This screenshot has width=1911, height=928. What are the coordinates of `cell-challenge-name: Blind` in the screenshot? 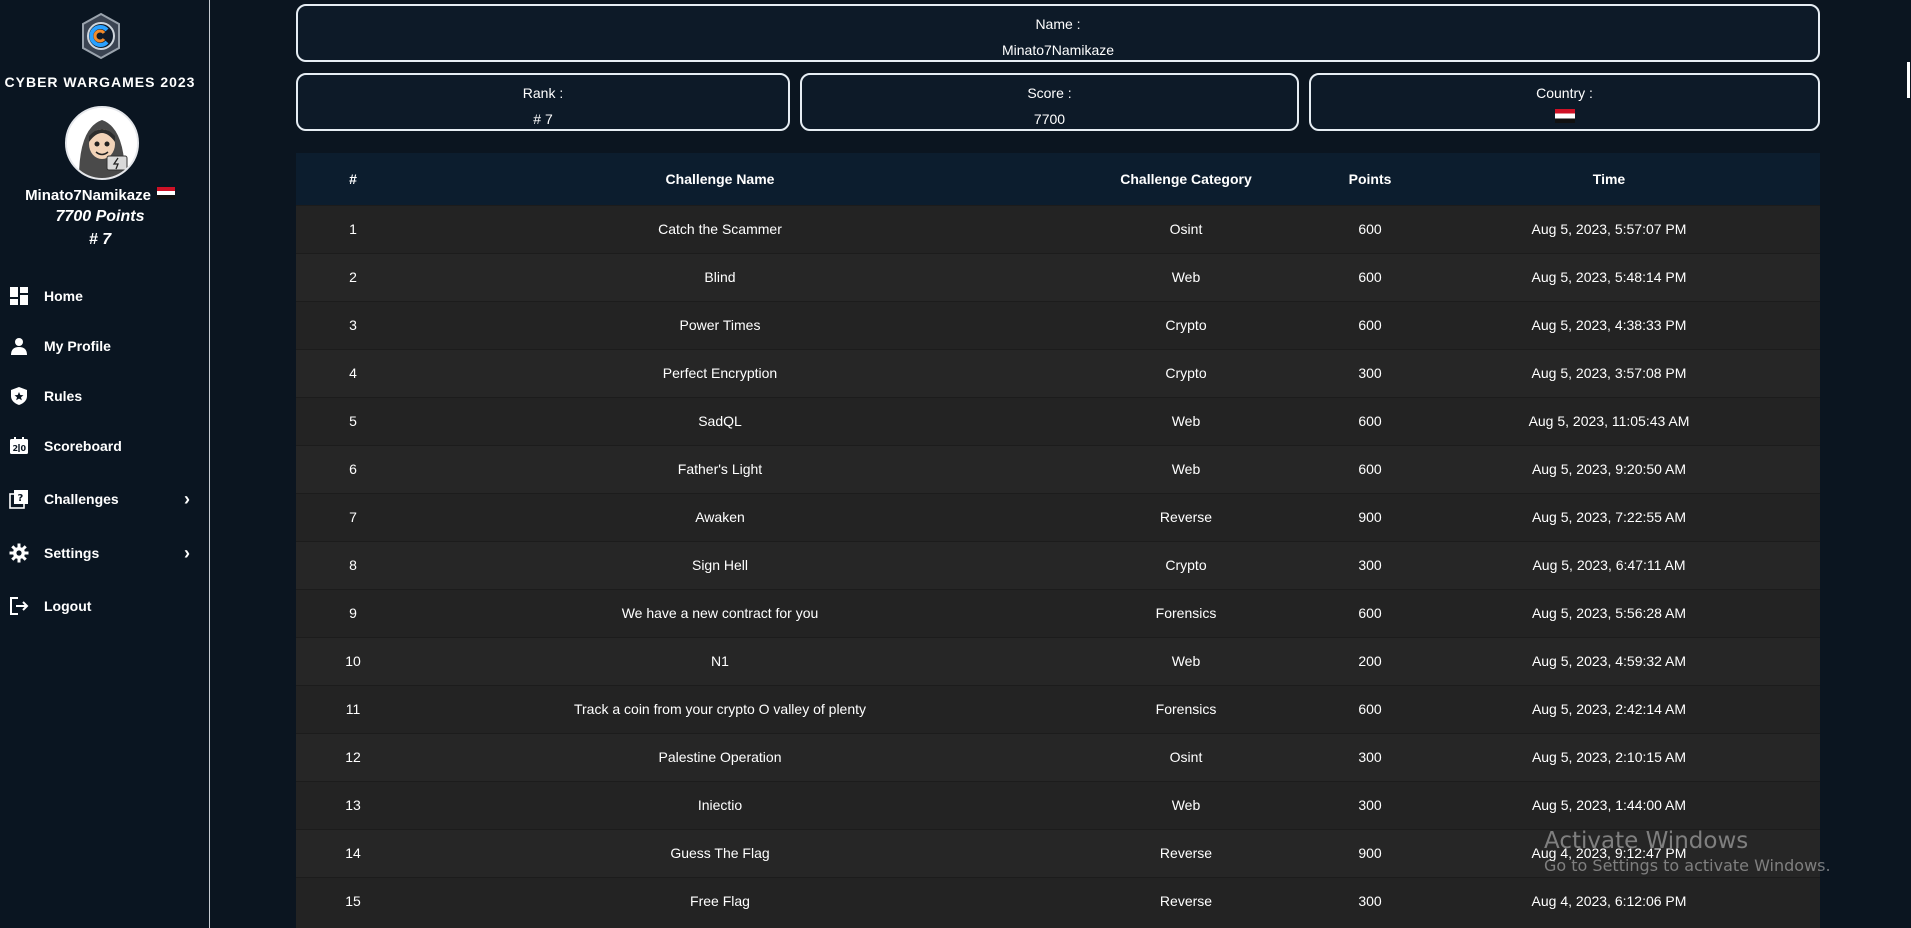 It's located at (720, 276).